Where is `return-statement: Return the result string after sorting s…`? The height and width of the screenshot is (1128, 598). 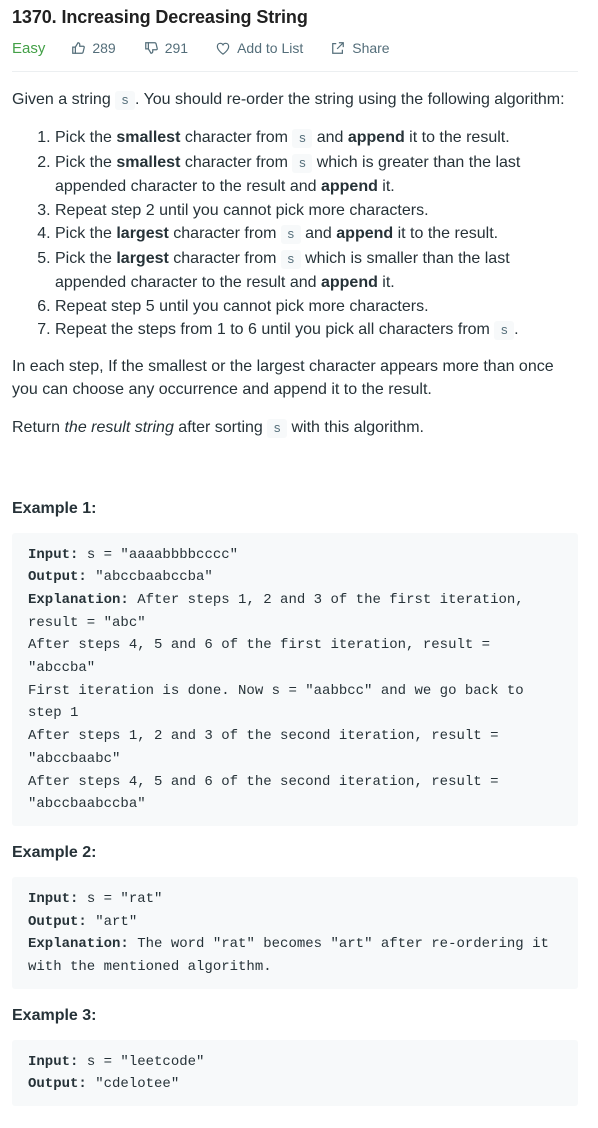 return-statement: Return the result string after sorting s… is located at coordinates (218, 428).